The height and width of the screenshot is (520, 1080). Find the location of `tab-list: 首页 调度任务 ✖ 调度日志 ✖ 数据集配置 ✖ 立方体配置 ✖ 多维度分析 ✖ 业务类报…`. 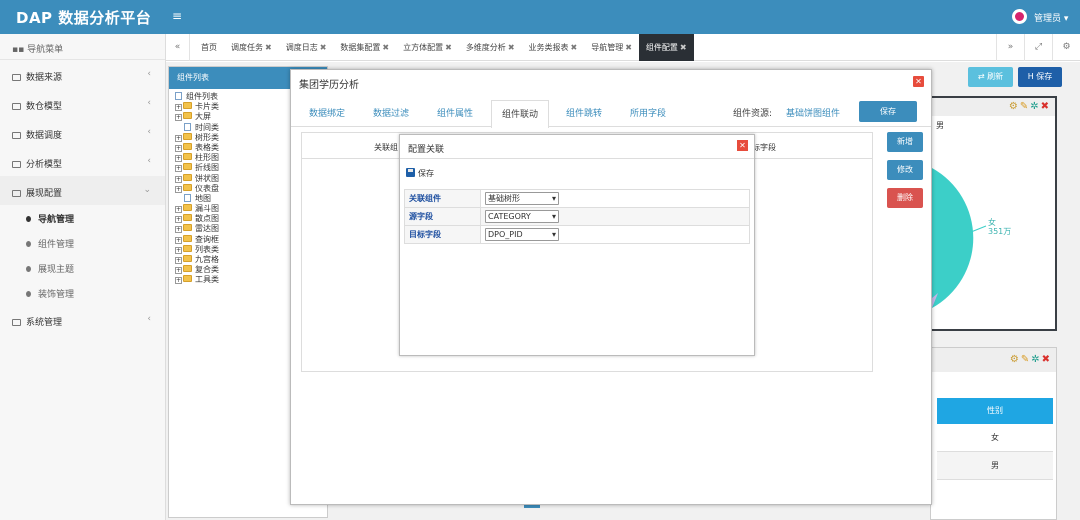

tab-list: 首页 调度任务 ✖ 调度日志 ✖ 数据集配置 ✖ 立方体配置 ✖ 多维度分析 ✖ 业务类报… is located at coordinates (444, 47).